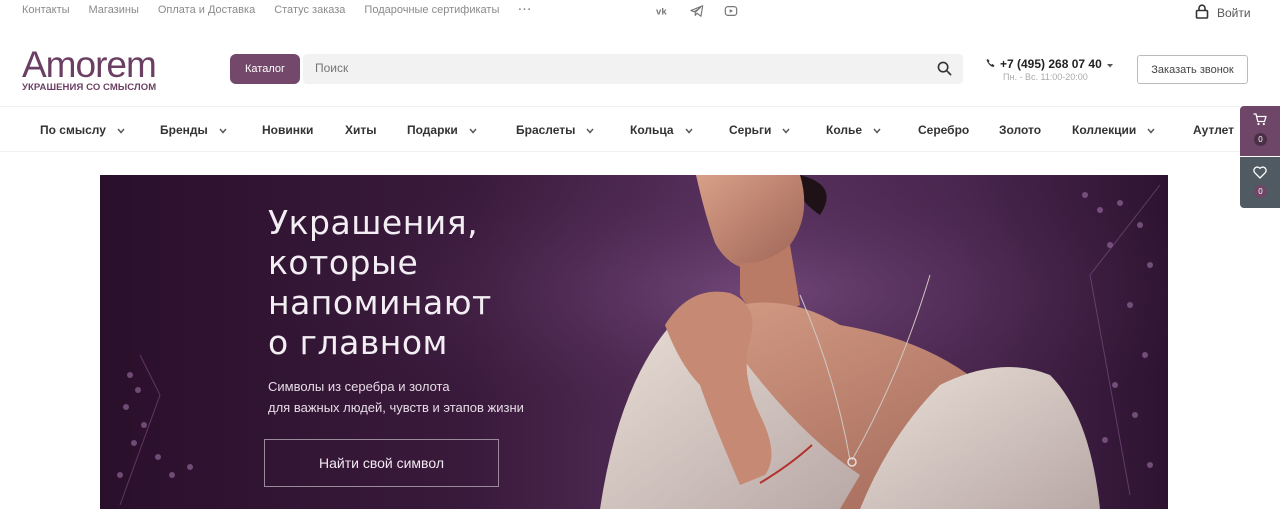 This screenshot has height=532, width=1280. What do you see at coordinates (1234, 13) in the screenshot?
I see `login-label: Войти` at bounding box center [1234, 13].